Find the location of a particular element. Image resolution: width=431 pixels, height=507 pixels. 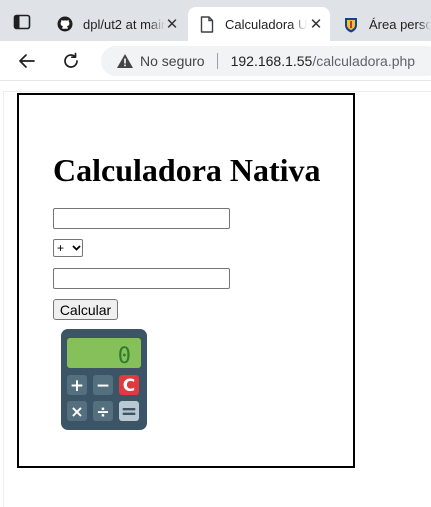

calculator-icon: 0 + − C × ÷ = is located at coordinates (104, 379).